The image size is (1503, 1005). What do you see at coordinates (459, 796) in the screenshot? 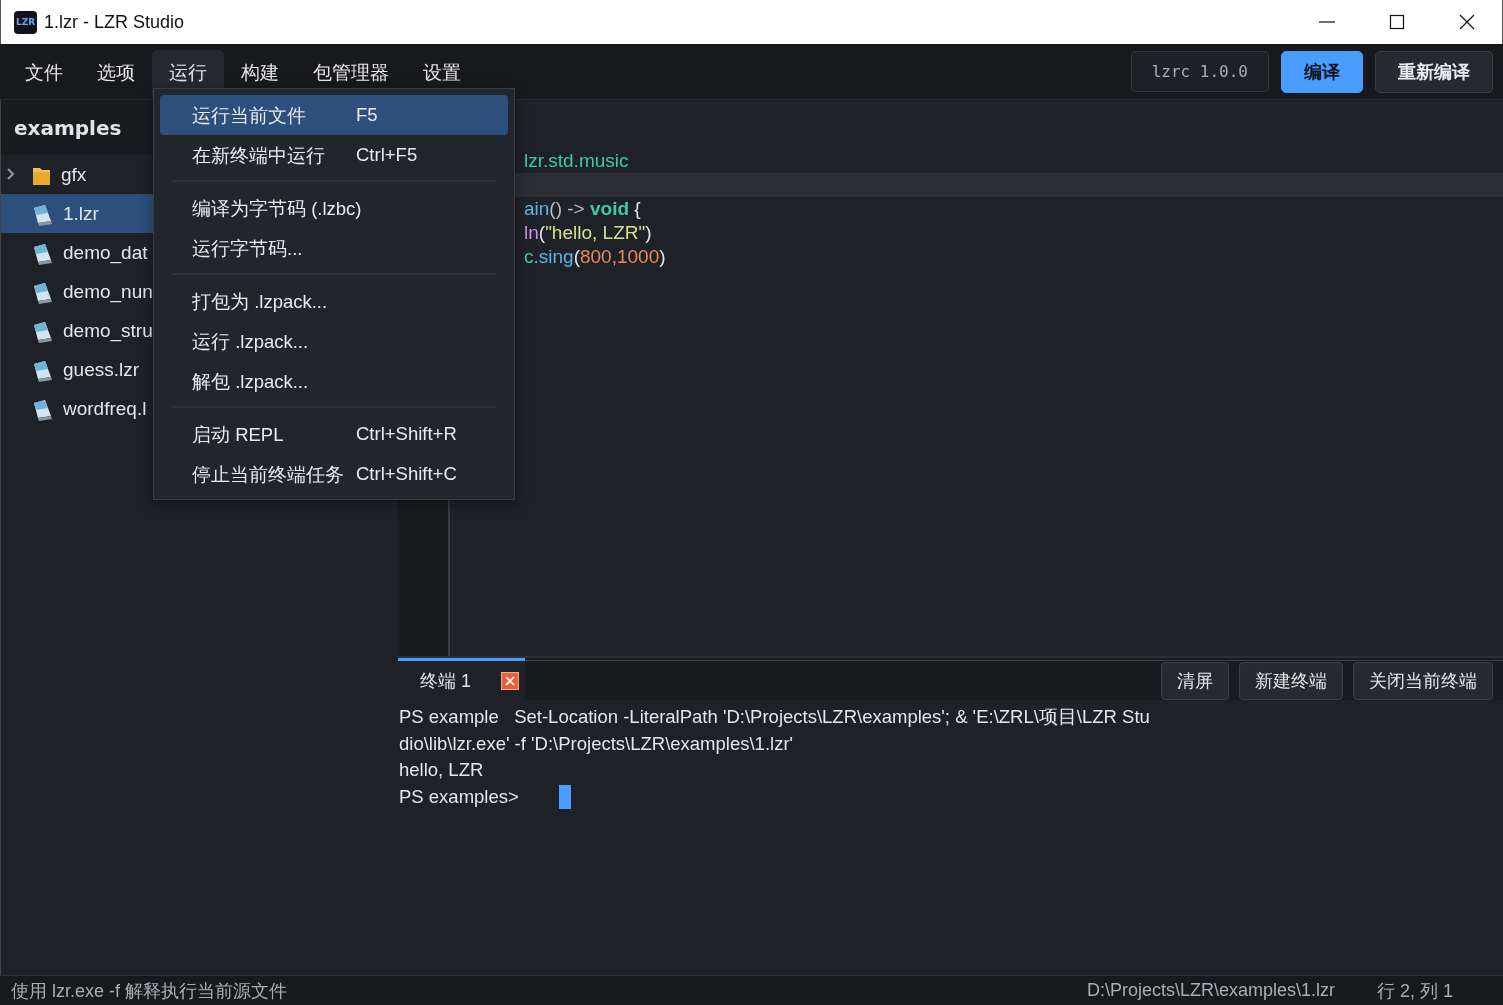
I see `terminal-prompt: PS examples>` at bounding box center [459, 796].